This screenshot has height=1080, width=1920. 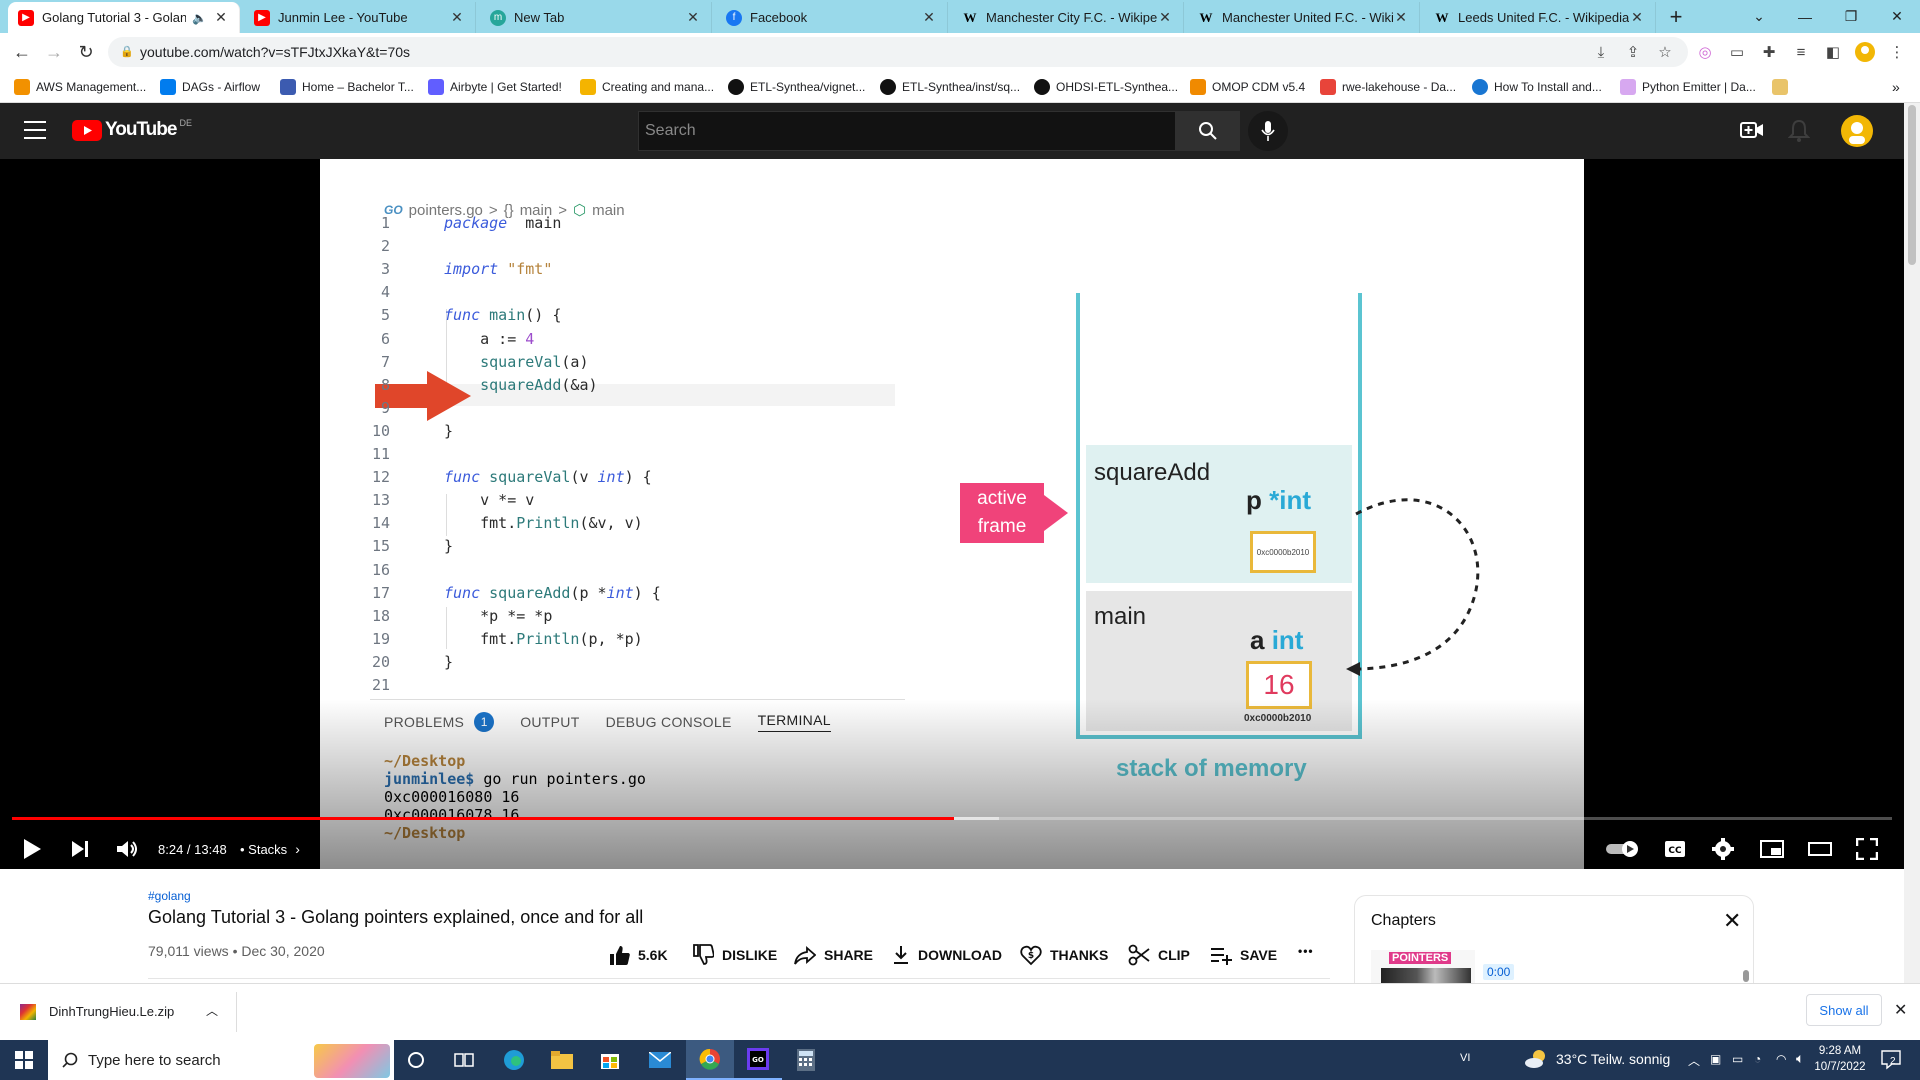 What do you see at coordinates (80, 849) in the screenshot?
I see `next-button` at bounding box center [80, 849].